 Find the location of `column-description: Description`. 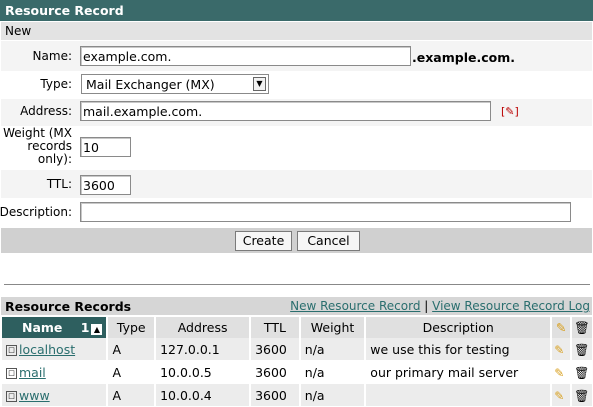

column-description: Description is located at coordinates (459, 327).